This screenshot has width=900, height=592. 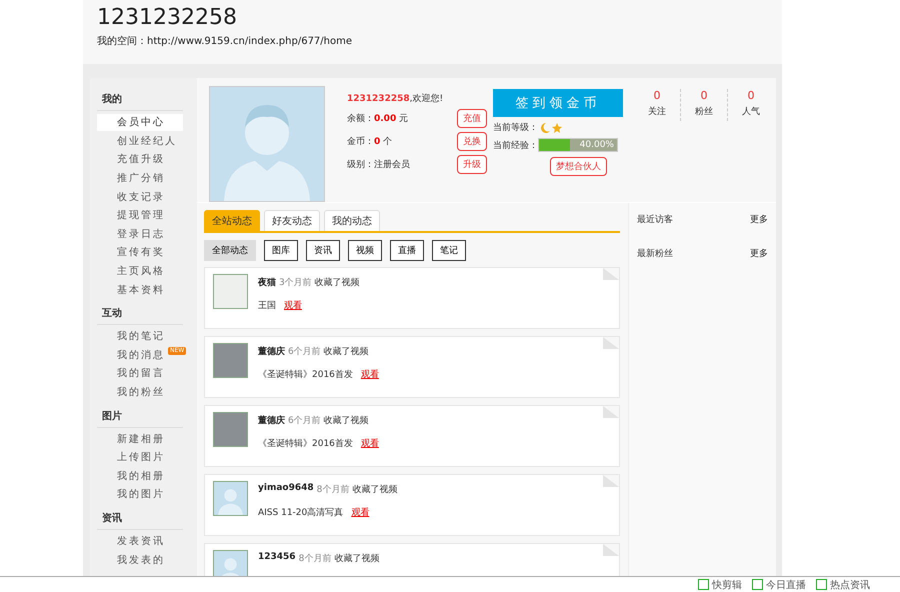 I want to click on sidebar-item: 我的粉丝, so click(x=132, y=392).